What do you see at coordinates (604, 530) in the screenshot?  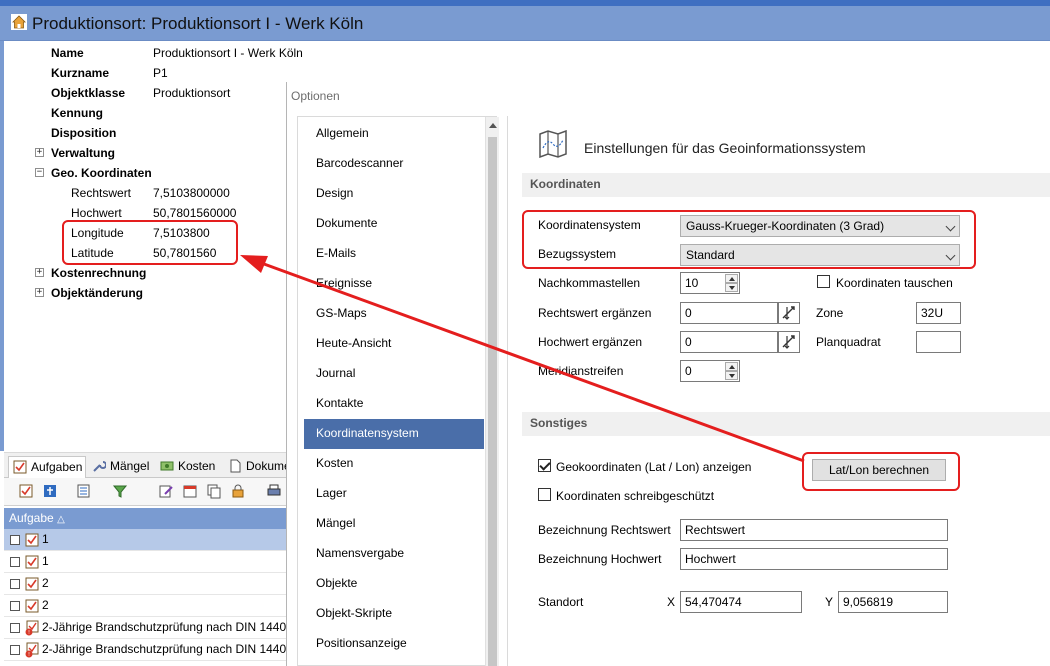 I see `label-bez-rechtswert: Bezeichnung Rechtswert` at bounding box center [604, 530].